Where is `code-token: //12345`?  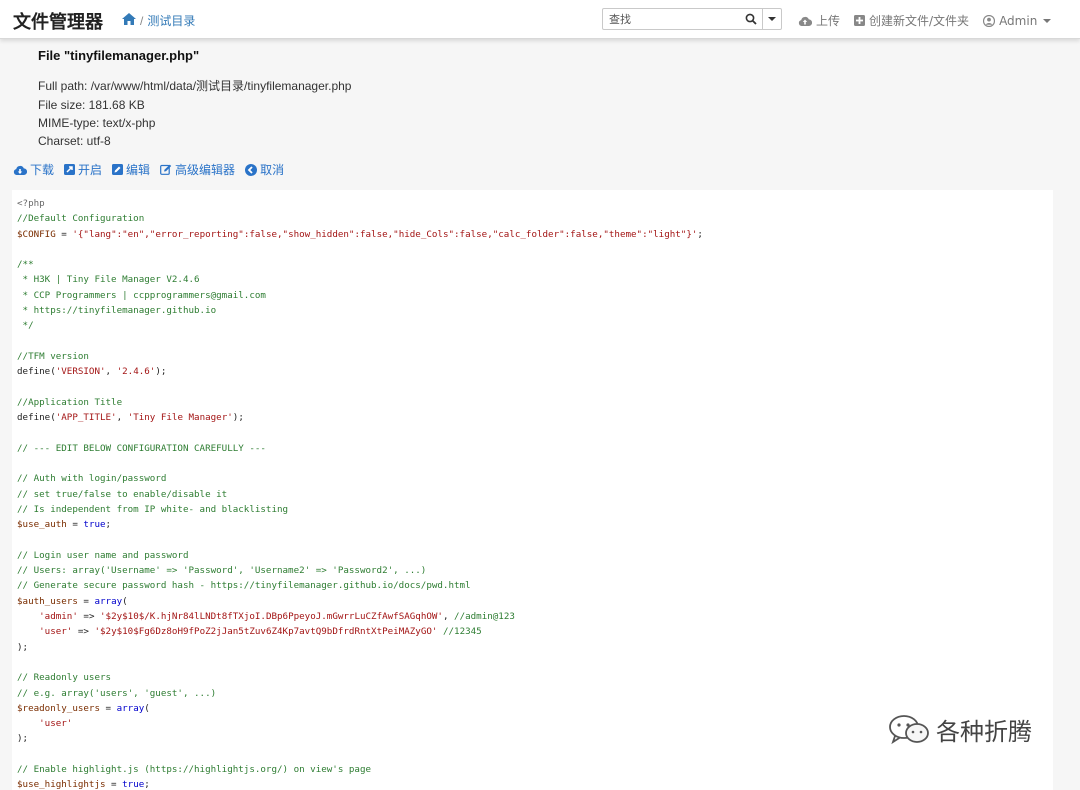
code-token: //12345 is located at coordinates (462, 632).